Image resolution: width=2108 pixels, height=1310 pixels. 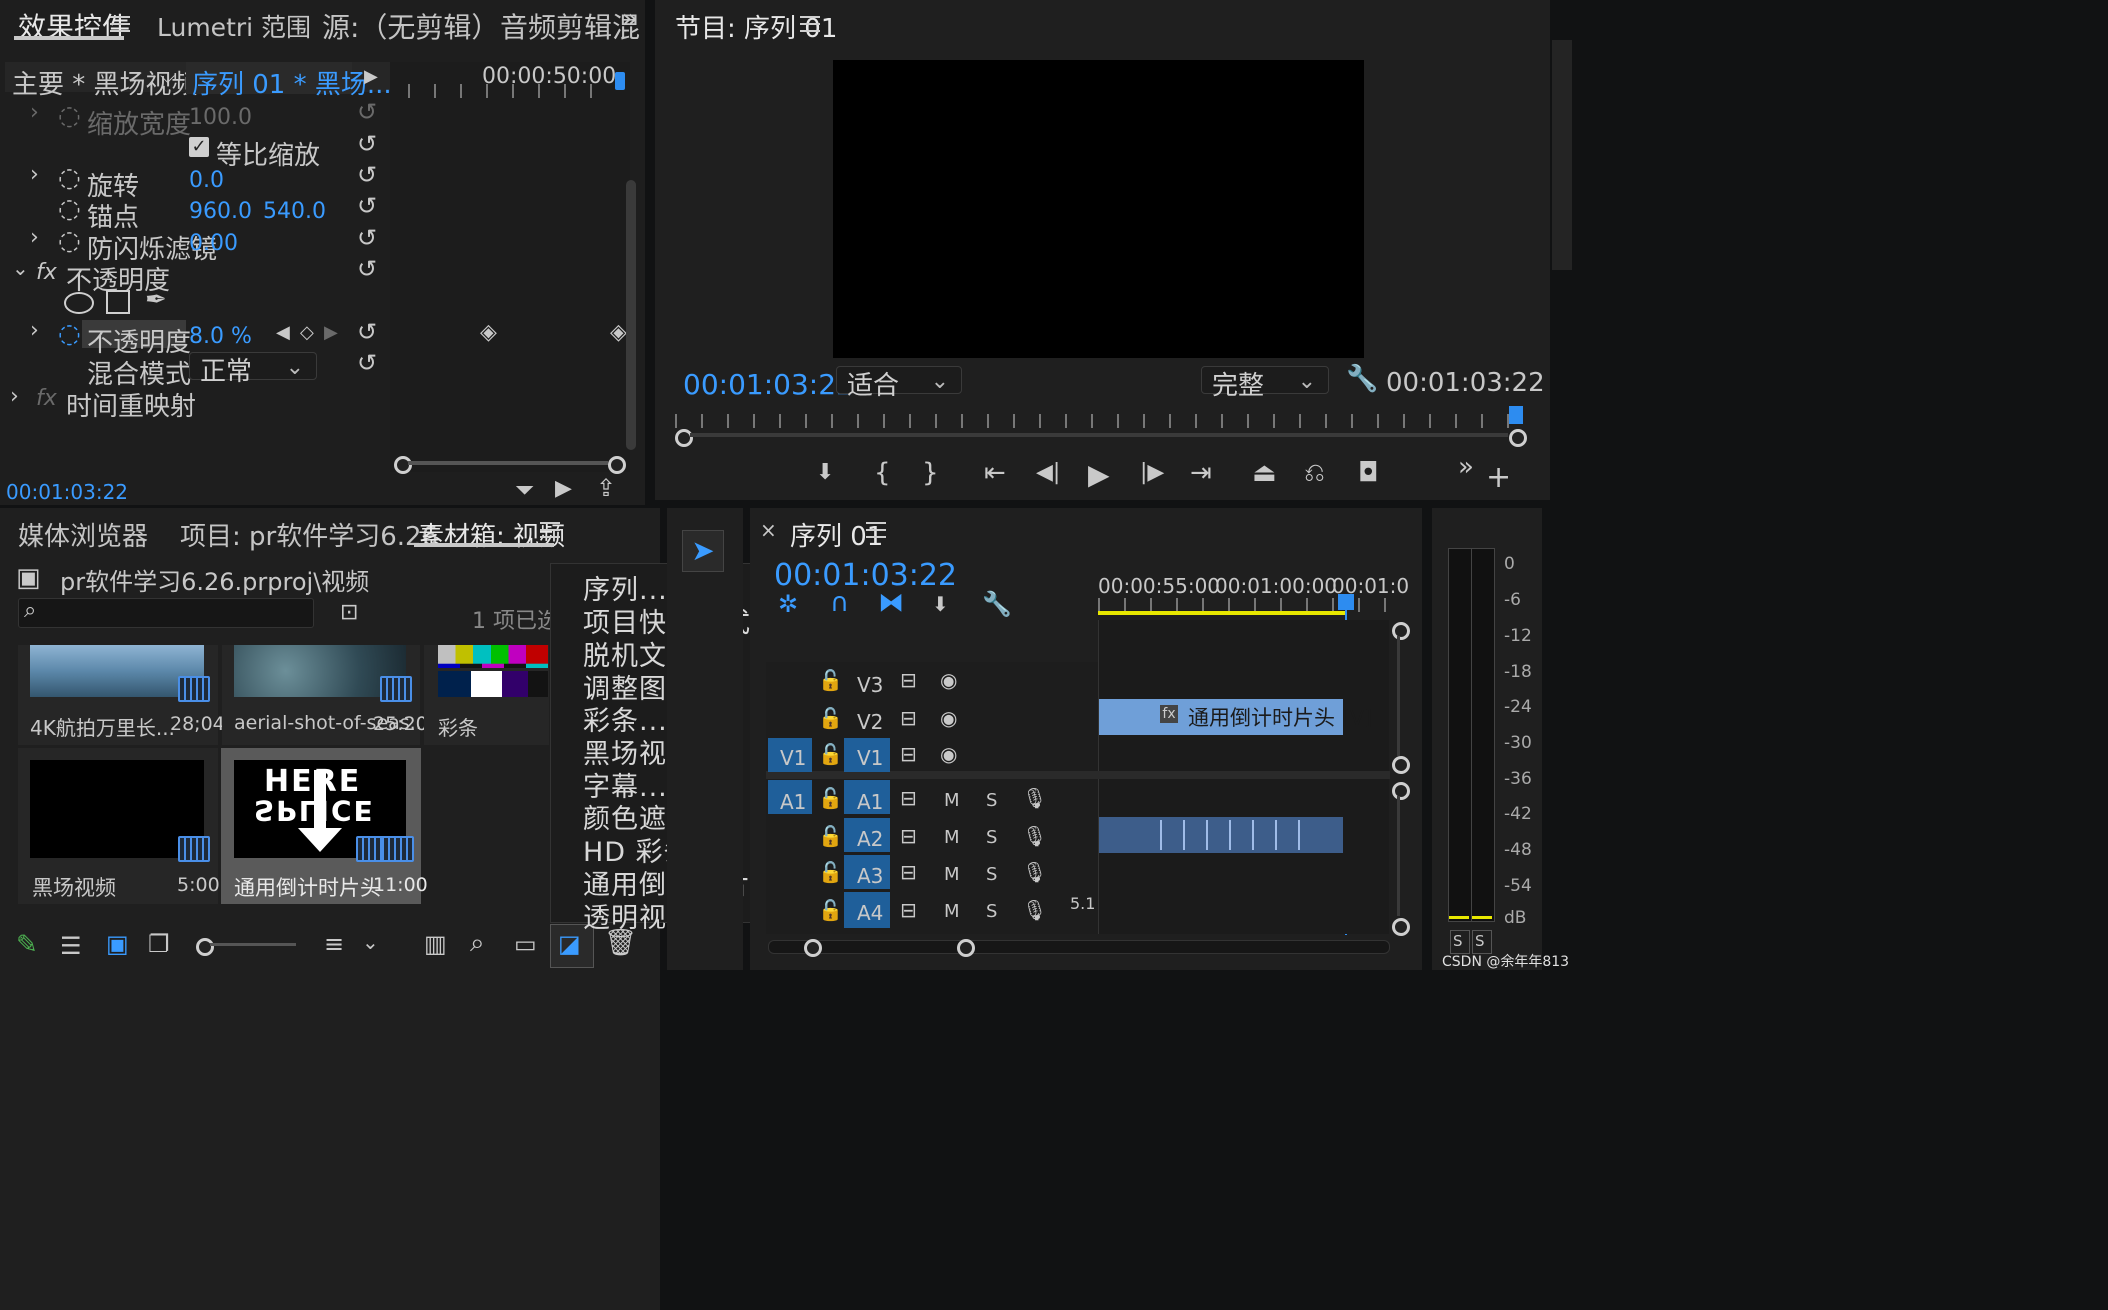 What do you see at coordinates (159, 944) in the screenshot?
I see `freeform-view-icon: ❐` at bounding box center [159, 944].